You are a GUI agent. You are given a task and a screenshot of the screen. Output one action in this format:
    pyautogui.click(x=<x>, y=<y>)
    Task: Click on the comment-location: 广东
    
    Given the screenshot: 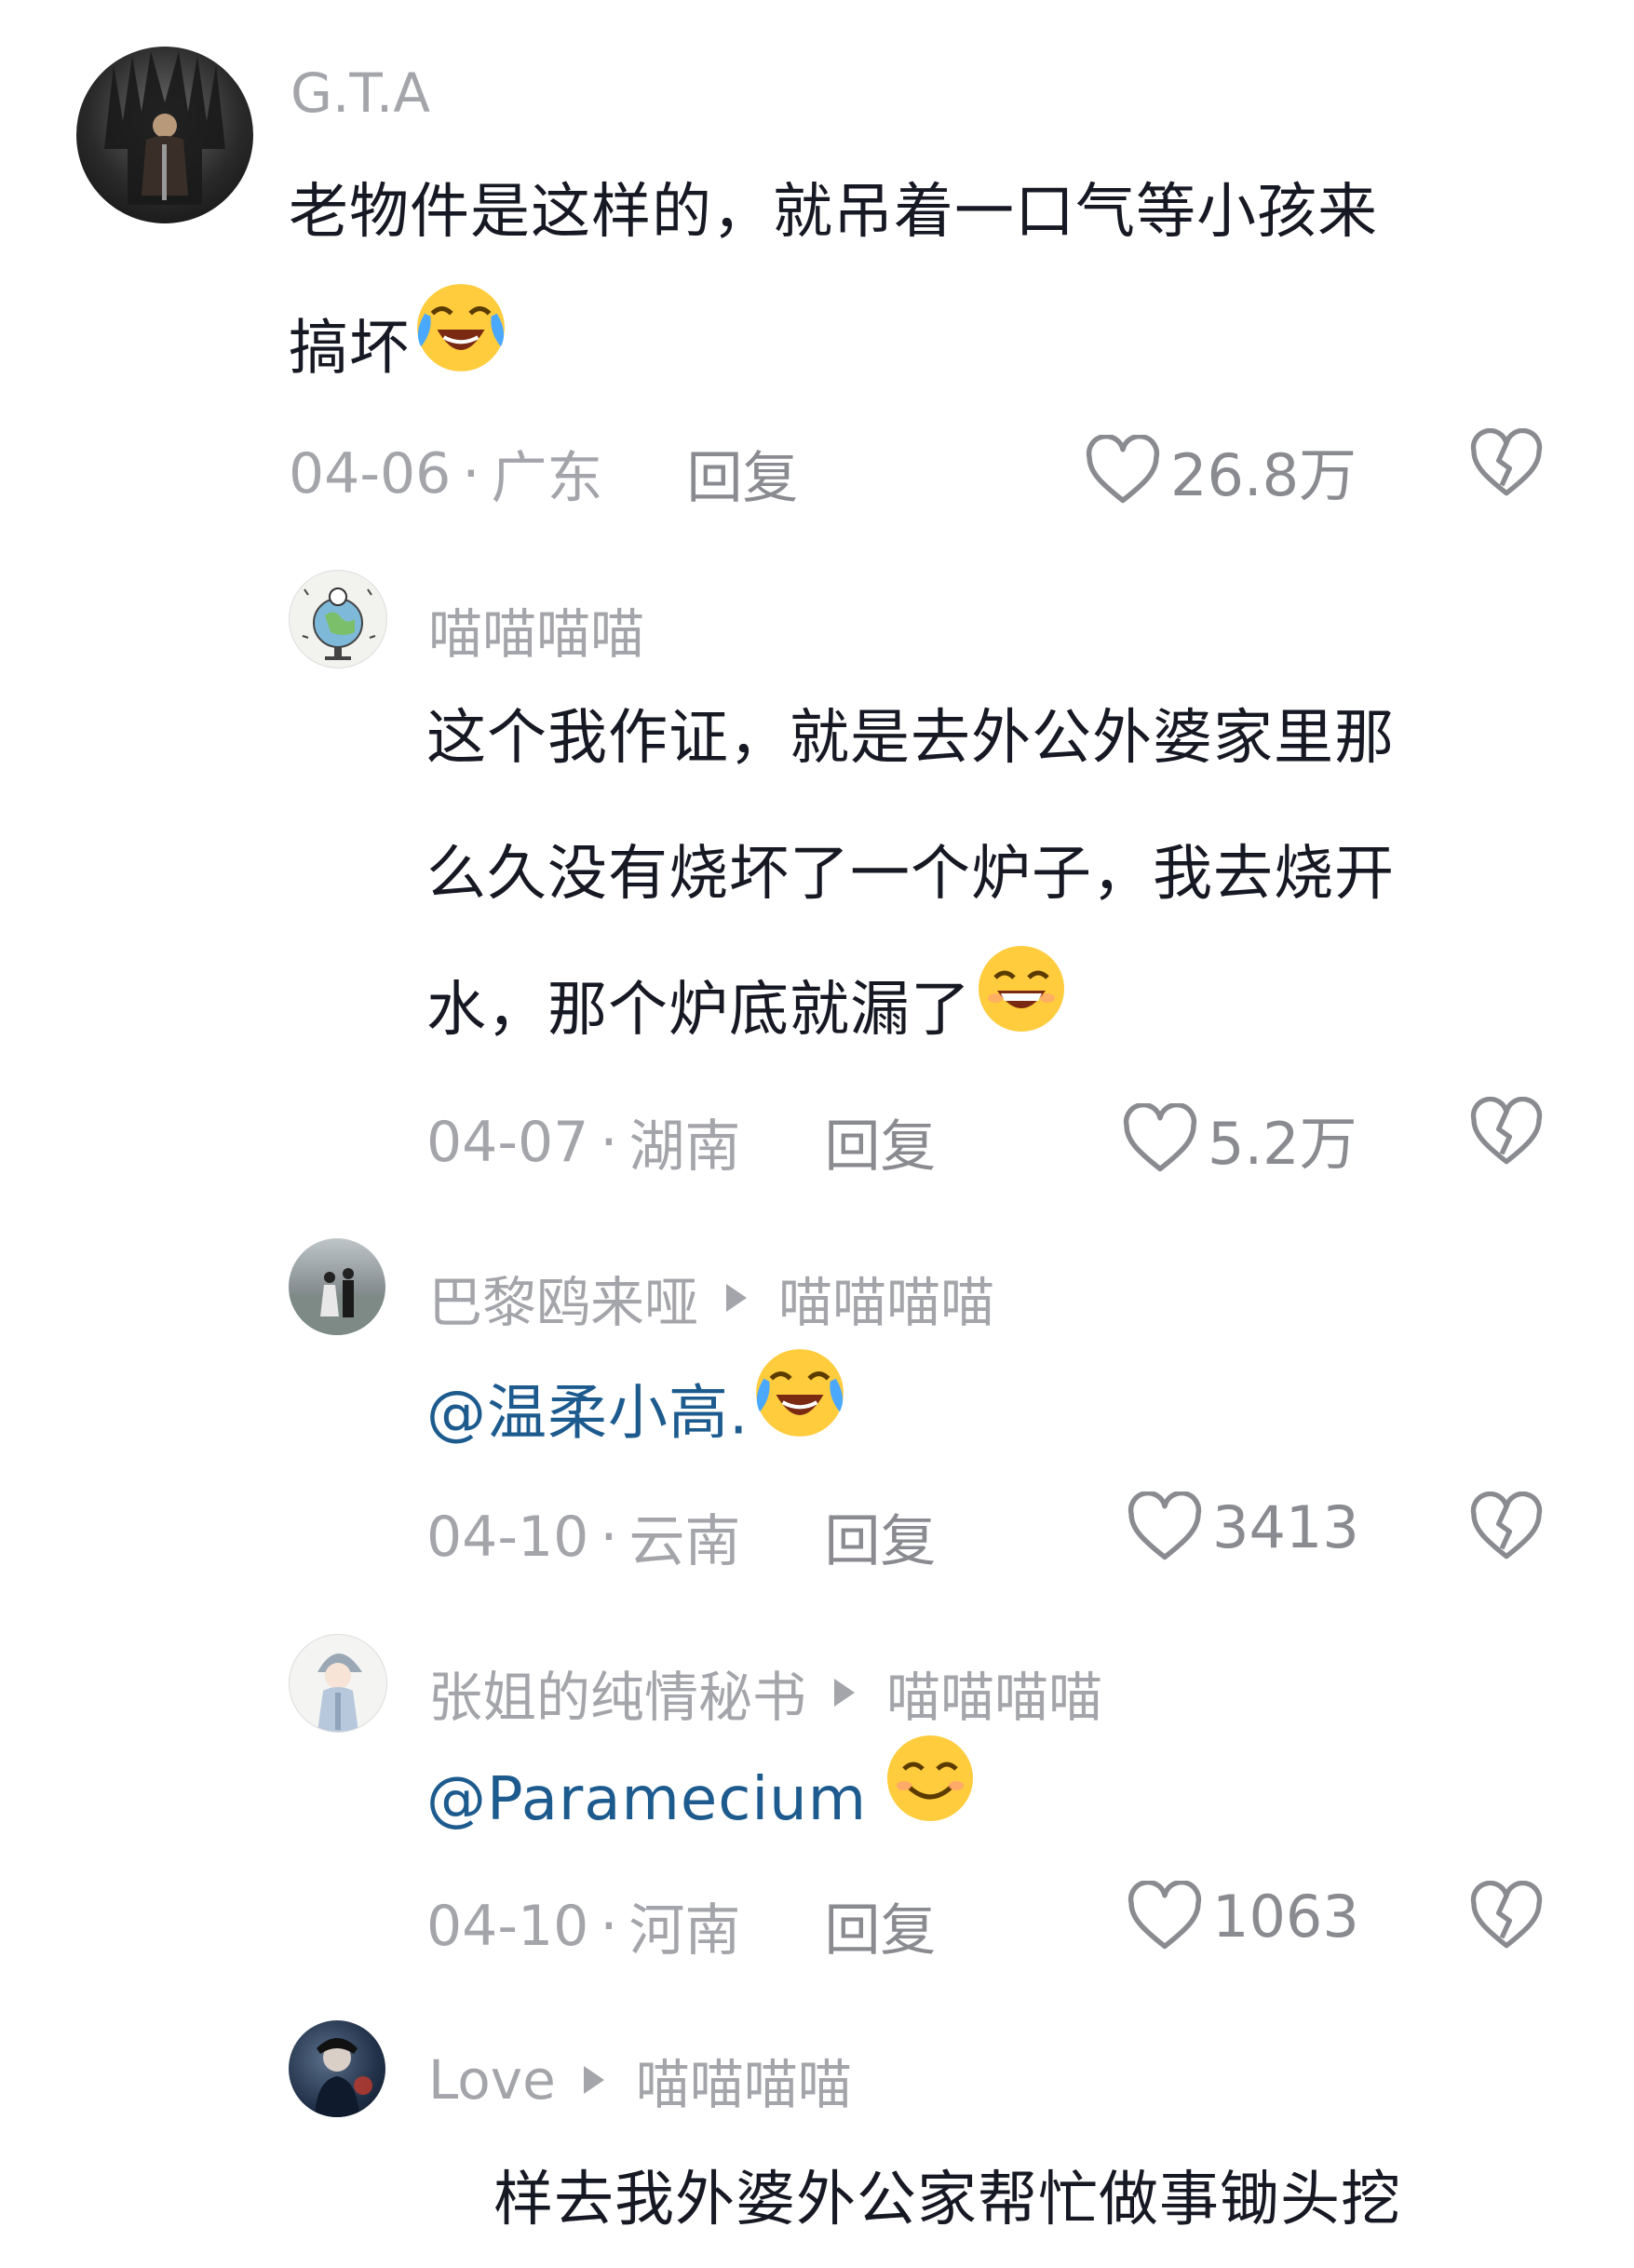 What is the action you would take?
    pyautogui.click(x=547, y=478)
    